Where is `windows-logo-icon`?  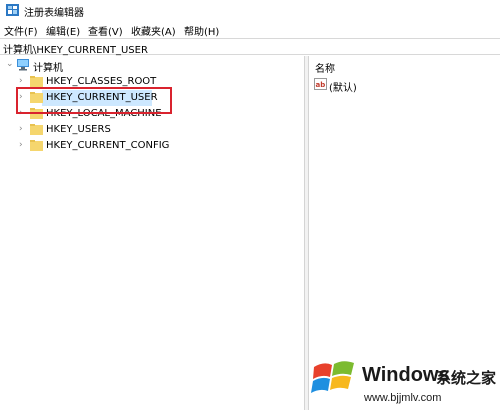 windows-logo-icon is located at coordinates (332, 377).